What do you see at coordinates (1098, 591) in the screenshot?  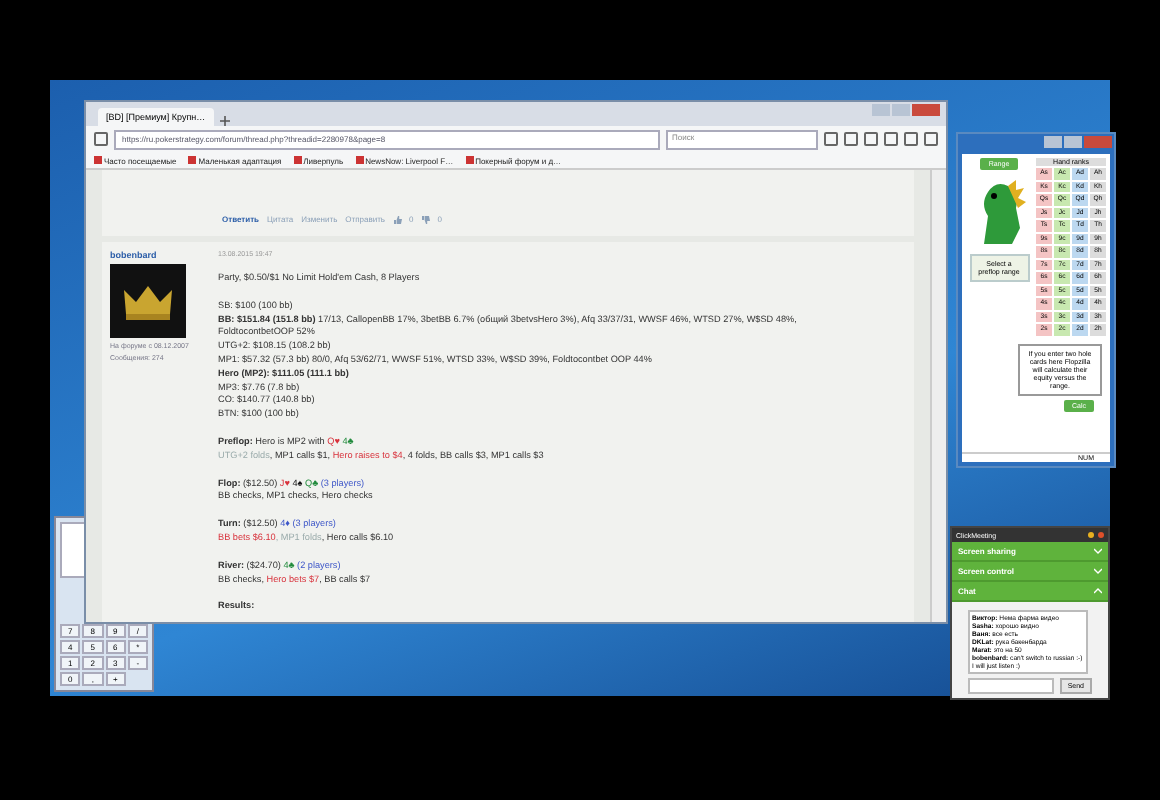 I see `chevron-up-icon` at bounding box center [1098, 591].